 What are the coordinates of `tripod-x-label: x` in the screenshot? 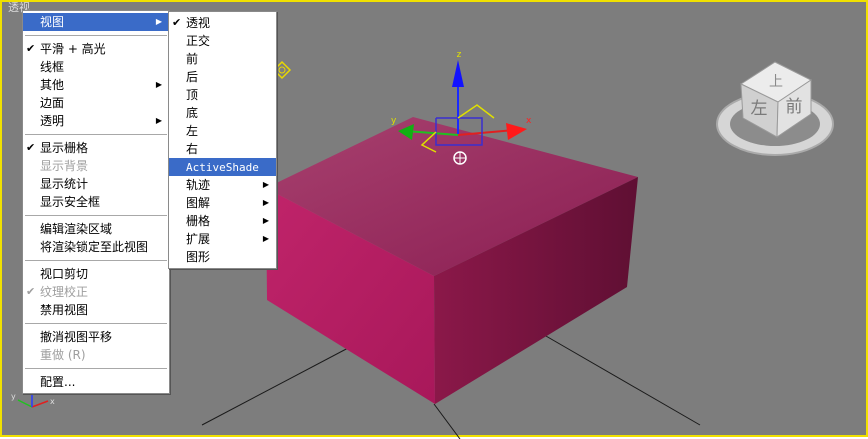 It's located at (52, 401).